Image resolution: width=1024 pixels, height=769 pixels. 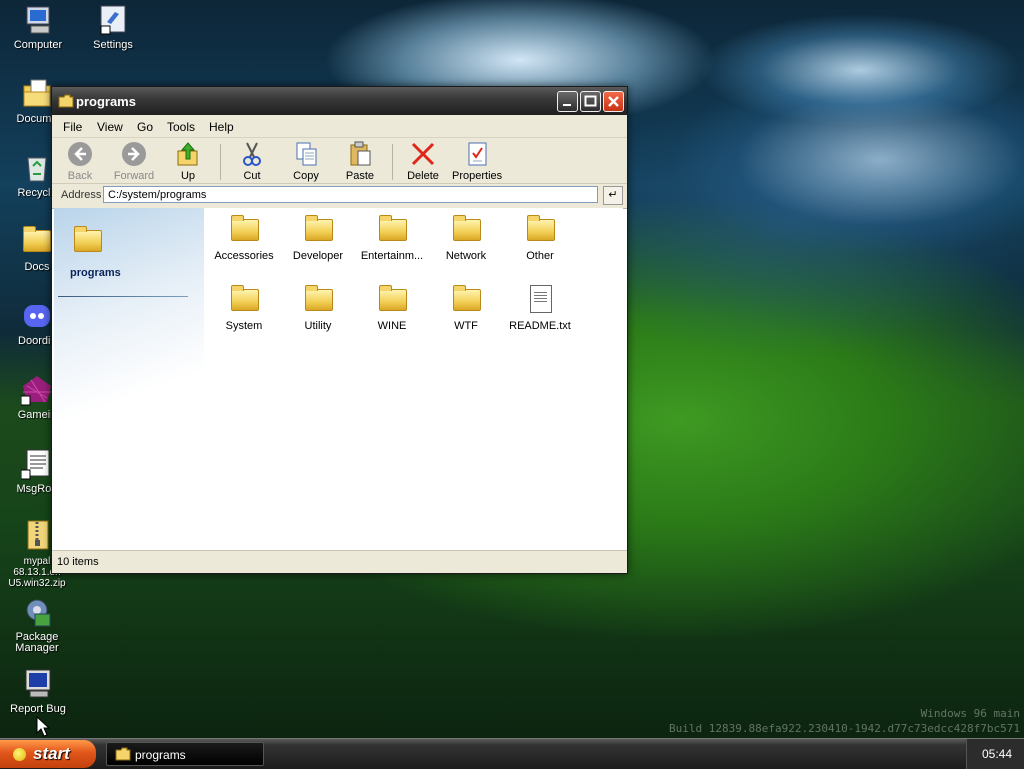 I want to click on desktop-icon-label: Package Manager, so click(x=37, y=642).